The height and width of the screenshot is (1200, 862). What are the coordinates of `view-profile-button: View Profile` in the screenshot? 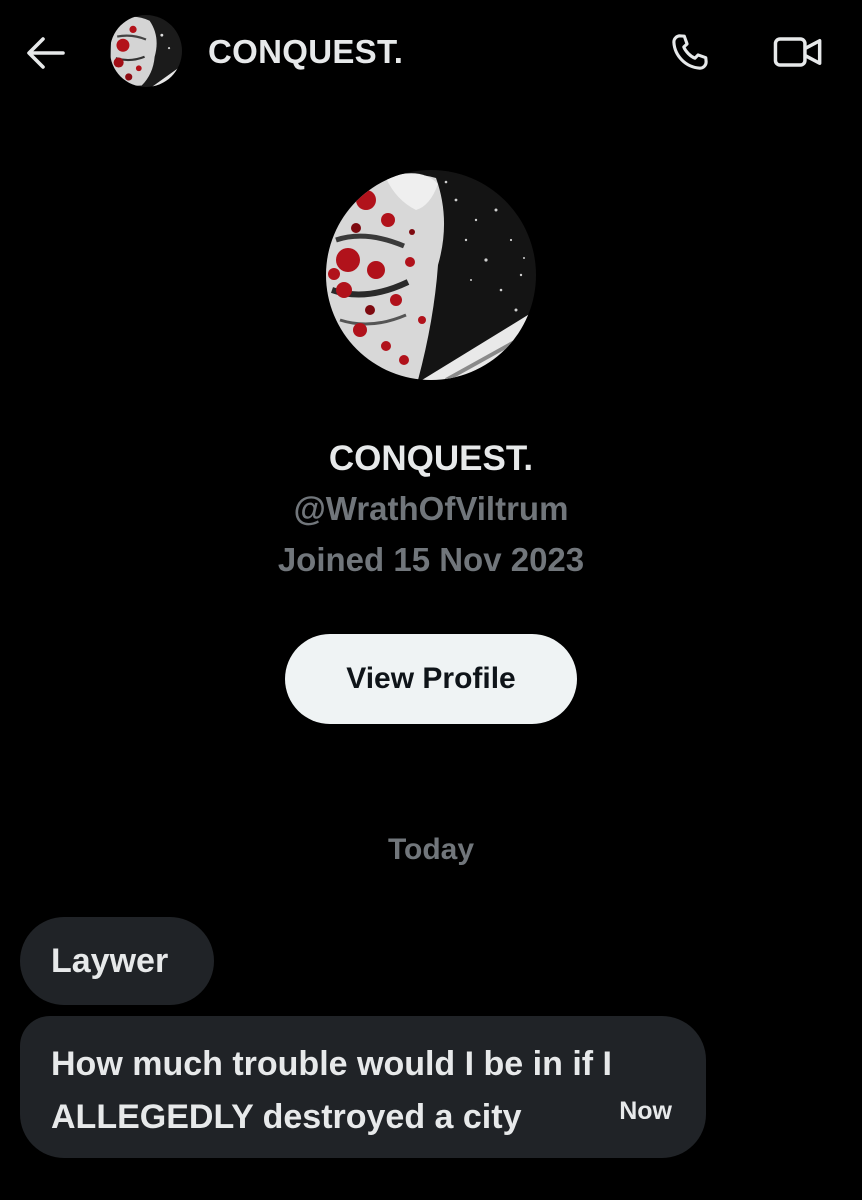 It's located at (431, 679).